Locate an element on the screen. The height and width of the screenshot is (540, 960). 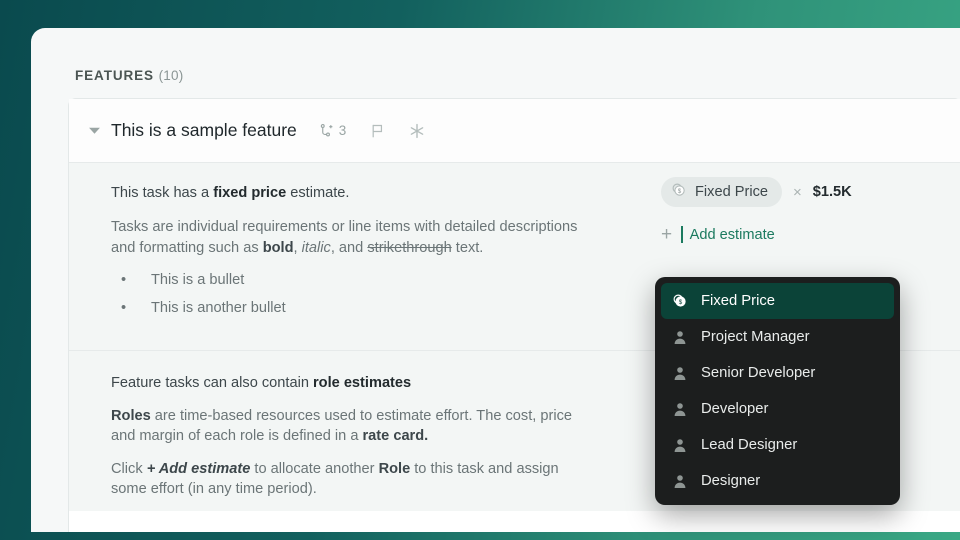
bullet-list: This is a bullet This is another bullet is located at coordinates (346, 294).